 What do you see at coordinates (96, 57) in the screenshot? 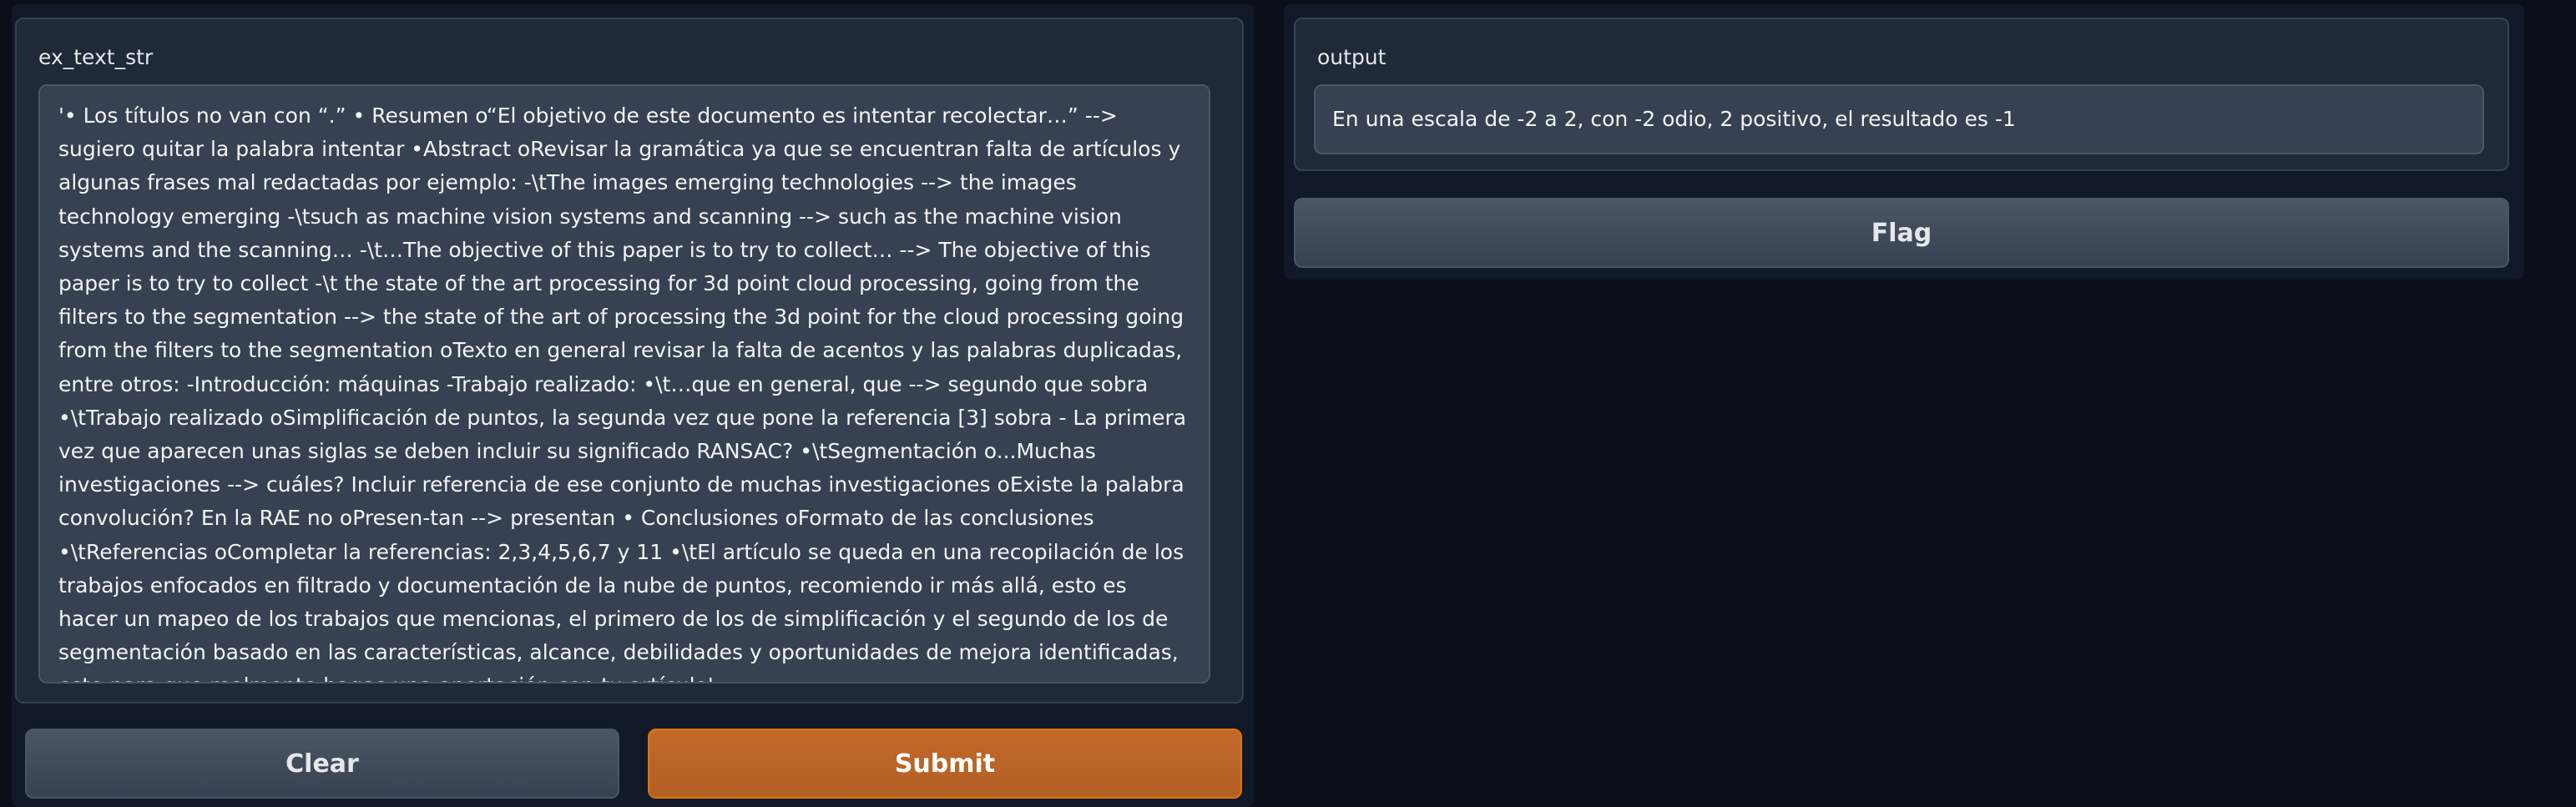
I see `input-label: ex_text_str` at bounding box center [96, 57].